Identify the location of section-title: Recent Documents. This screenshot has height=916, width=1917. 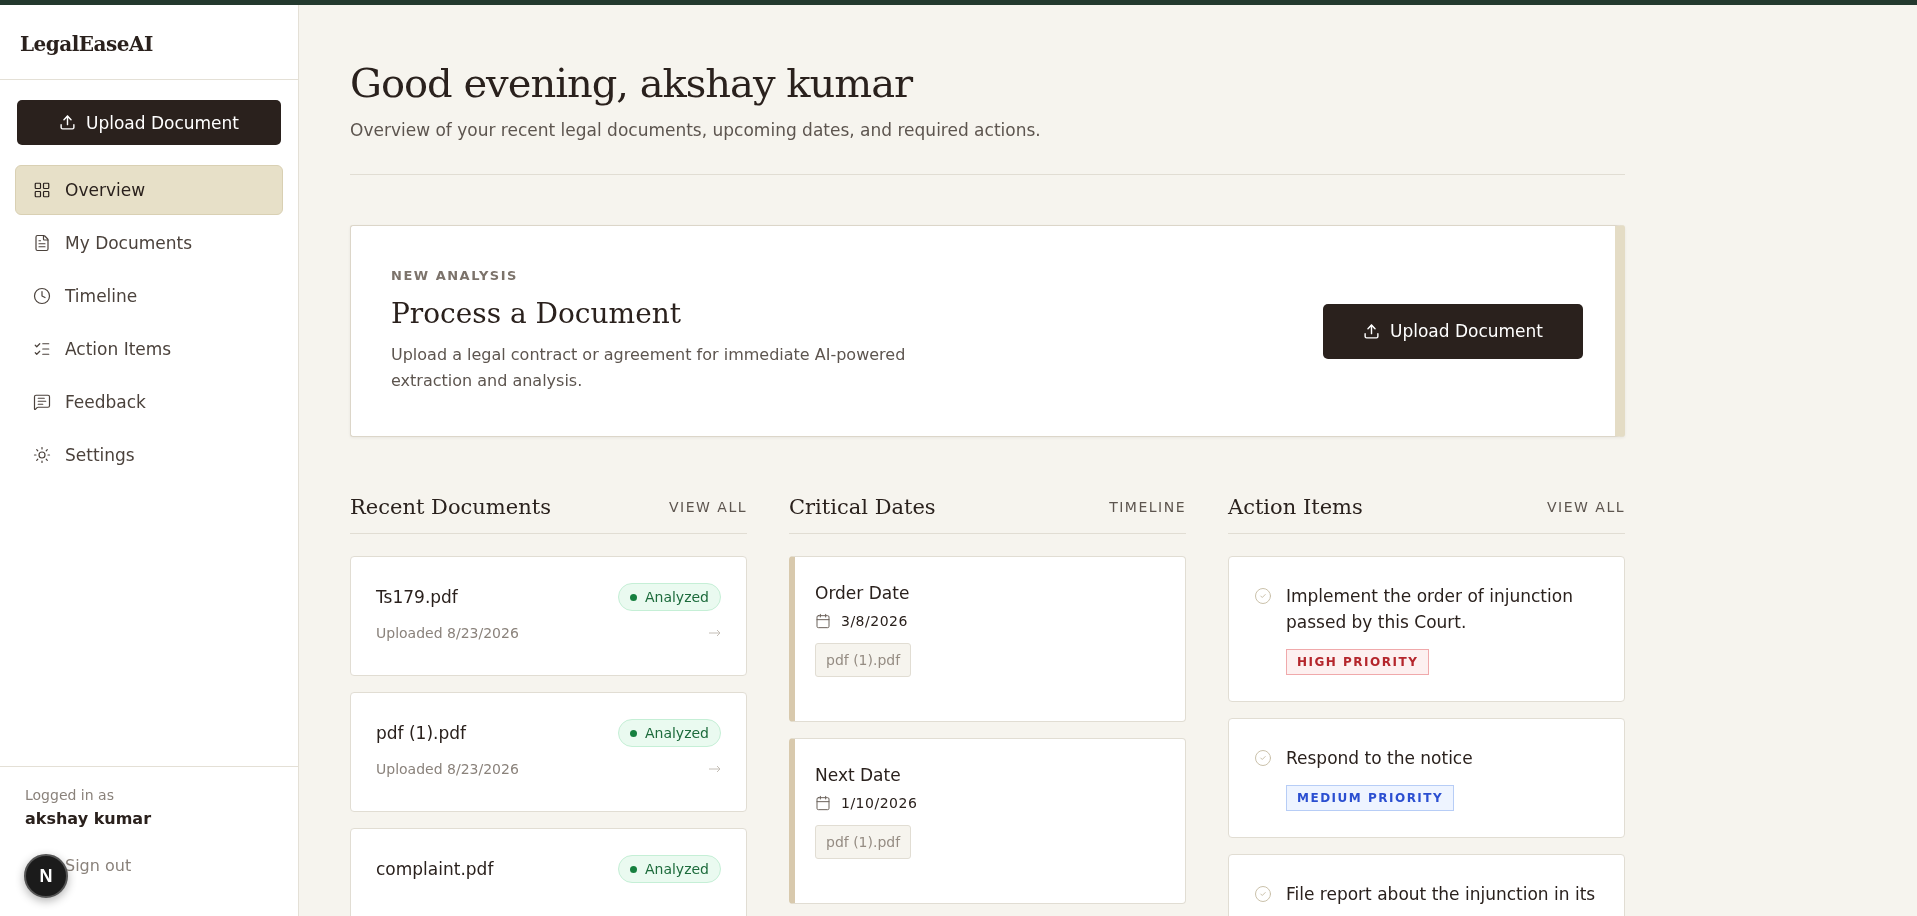
(450, 507).